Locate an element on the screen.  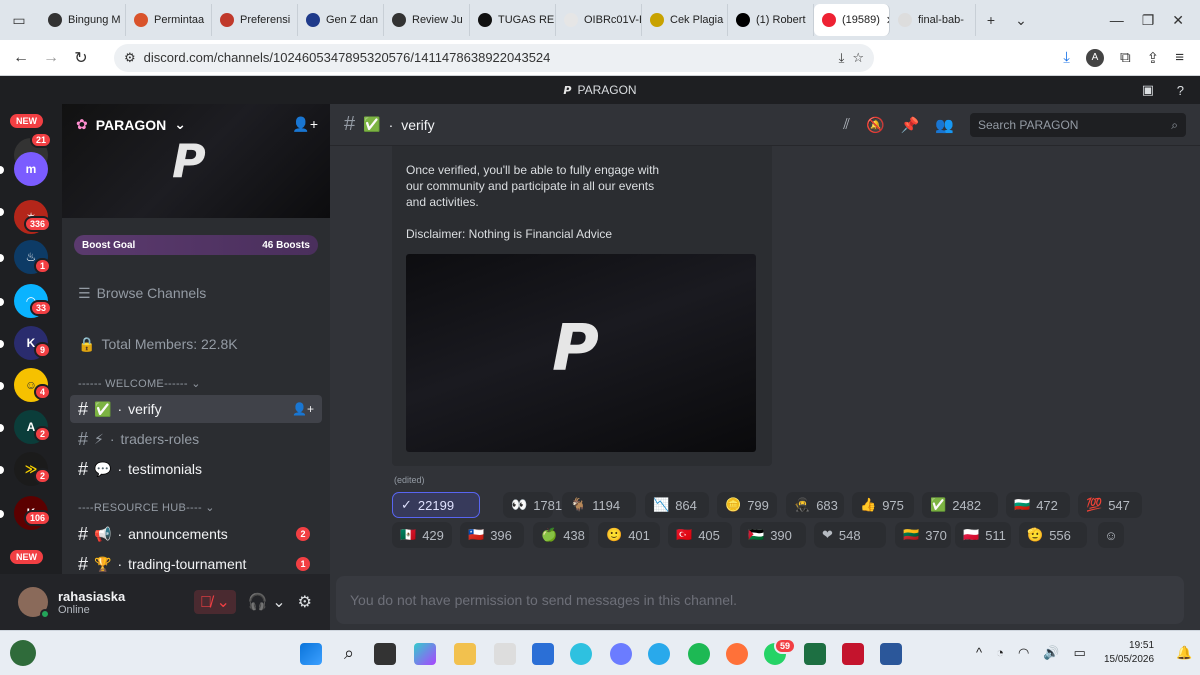
channel-announcements: # 📢 · announcements 2 is located at coordinates (196, 534).